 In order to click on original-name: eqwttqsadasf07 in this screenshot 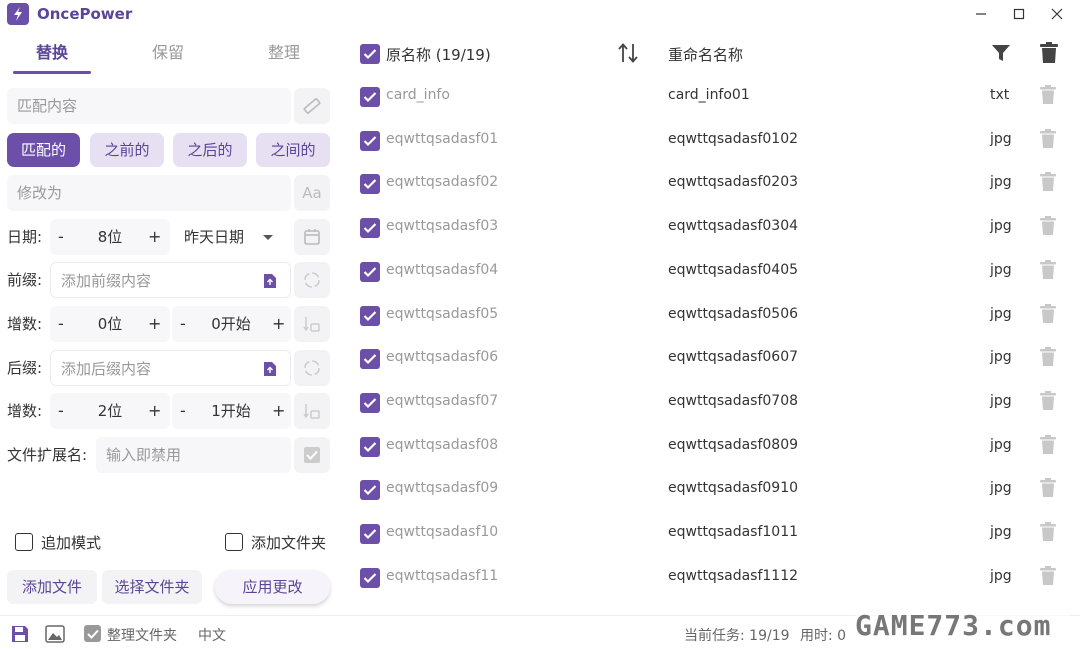, I will do `click(442, 400)`.